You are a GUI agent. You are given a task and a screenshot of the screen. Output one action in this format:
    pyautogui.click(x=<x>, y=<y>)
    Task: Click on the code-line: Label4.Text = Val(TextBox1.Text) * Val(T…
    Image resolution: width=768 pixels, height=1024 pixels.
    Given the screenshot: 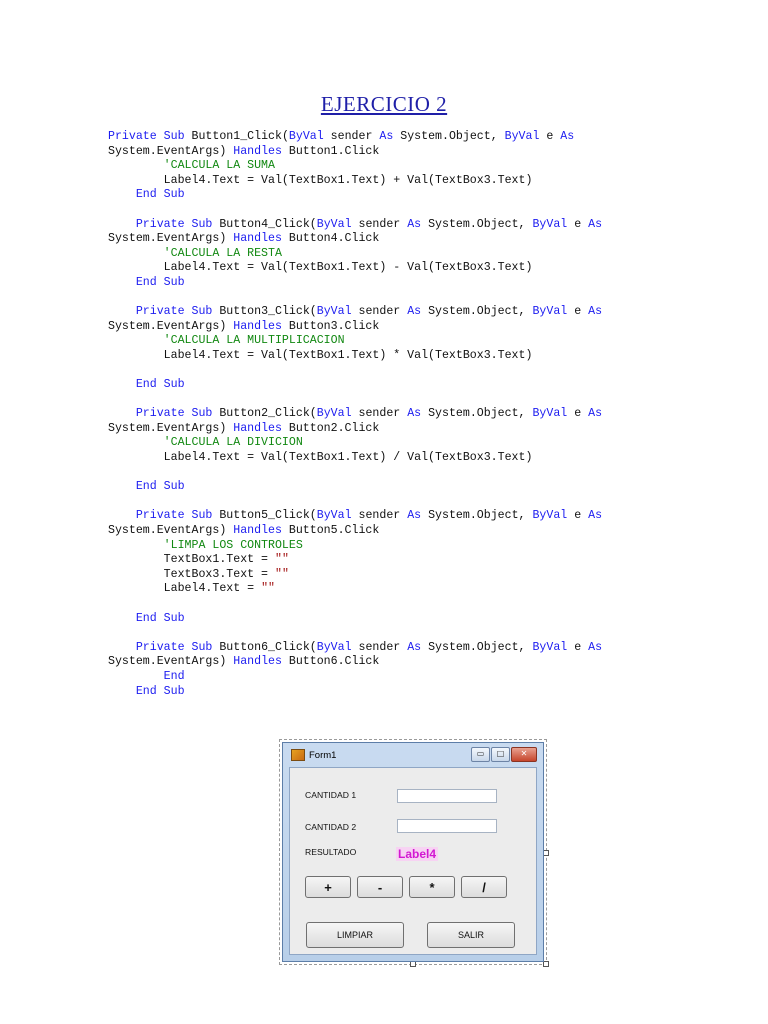 What is the action you would take?
    pyautogui.click(x=355, y=356)
    